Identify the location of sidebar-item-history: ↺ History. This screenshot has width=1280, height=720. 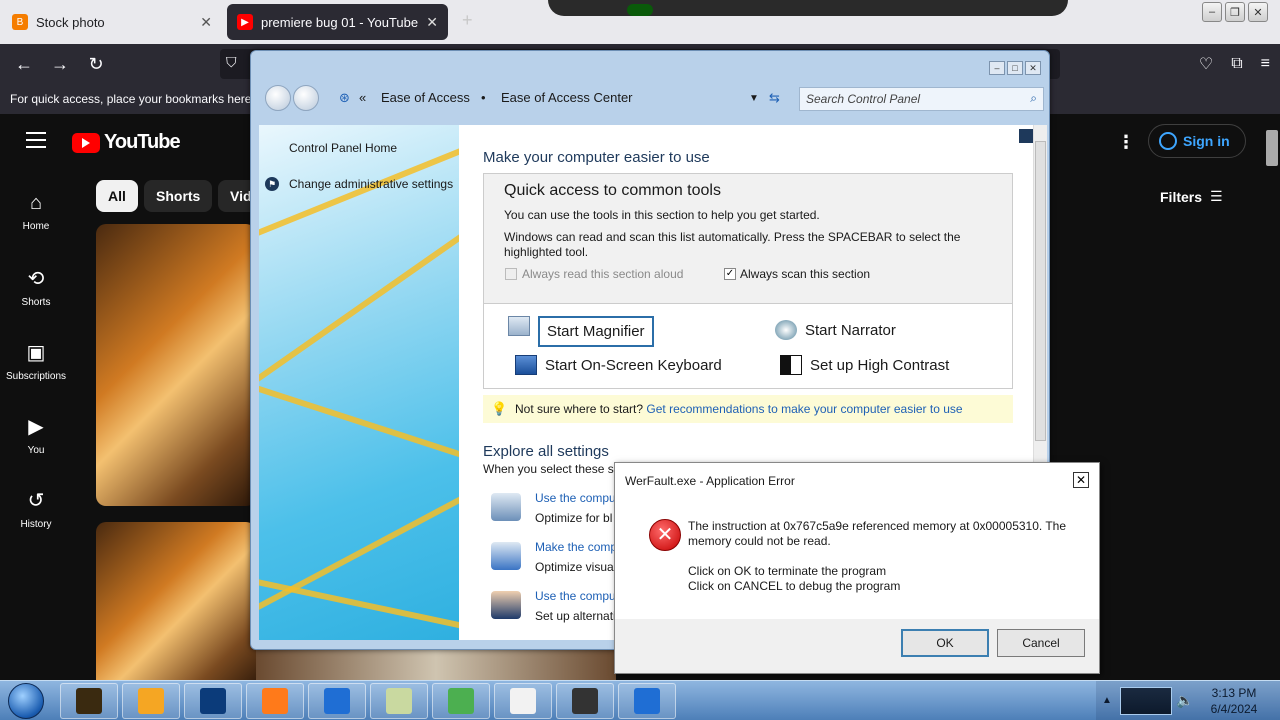
(36, 509).